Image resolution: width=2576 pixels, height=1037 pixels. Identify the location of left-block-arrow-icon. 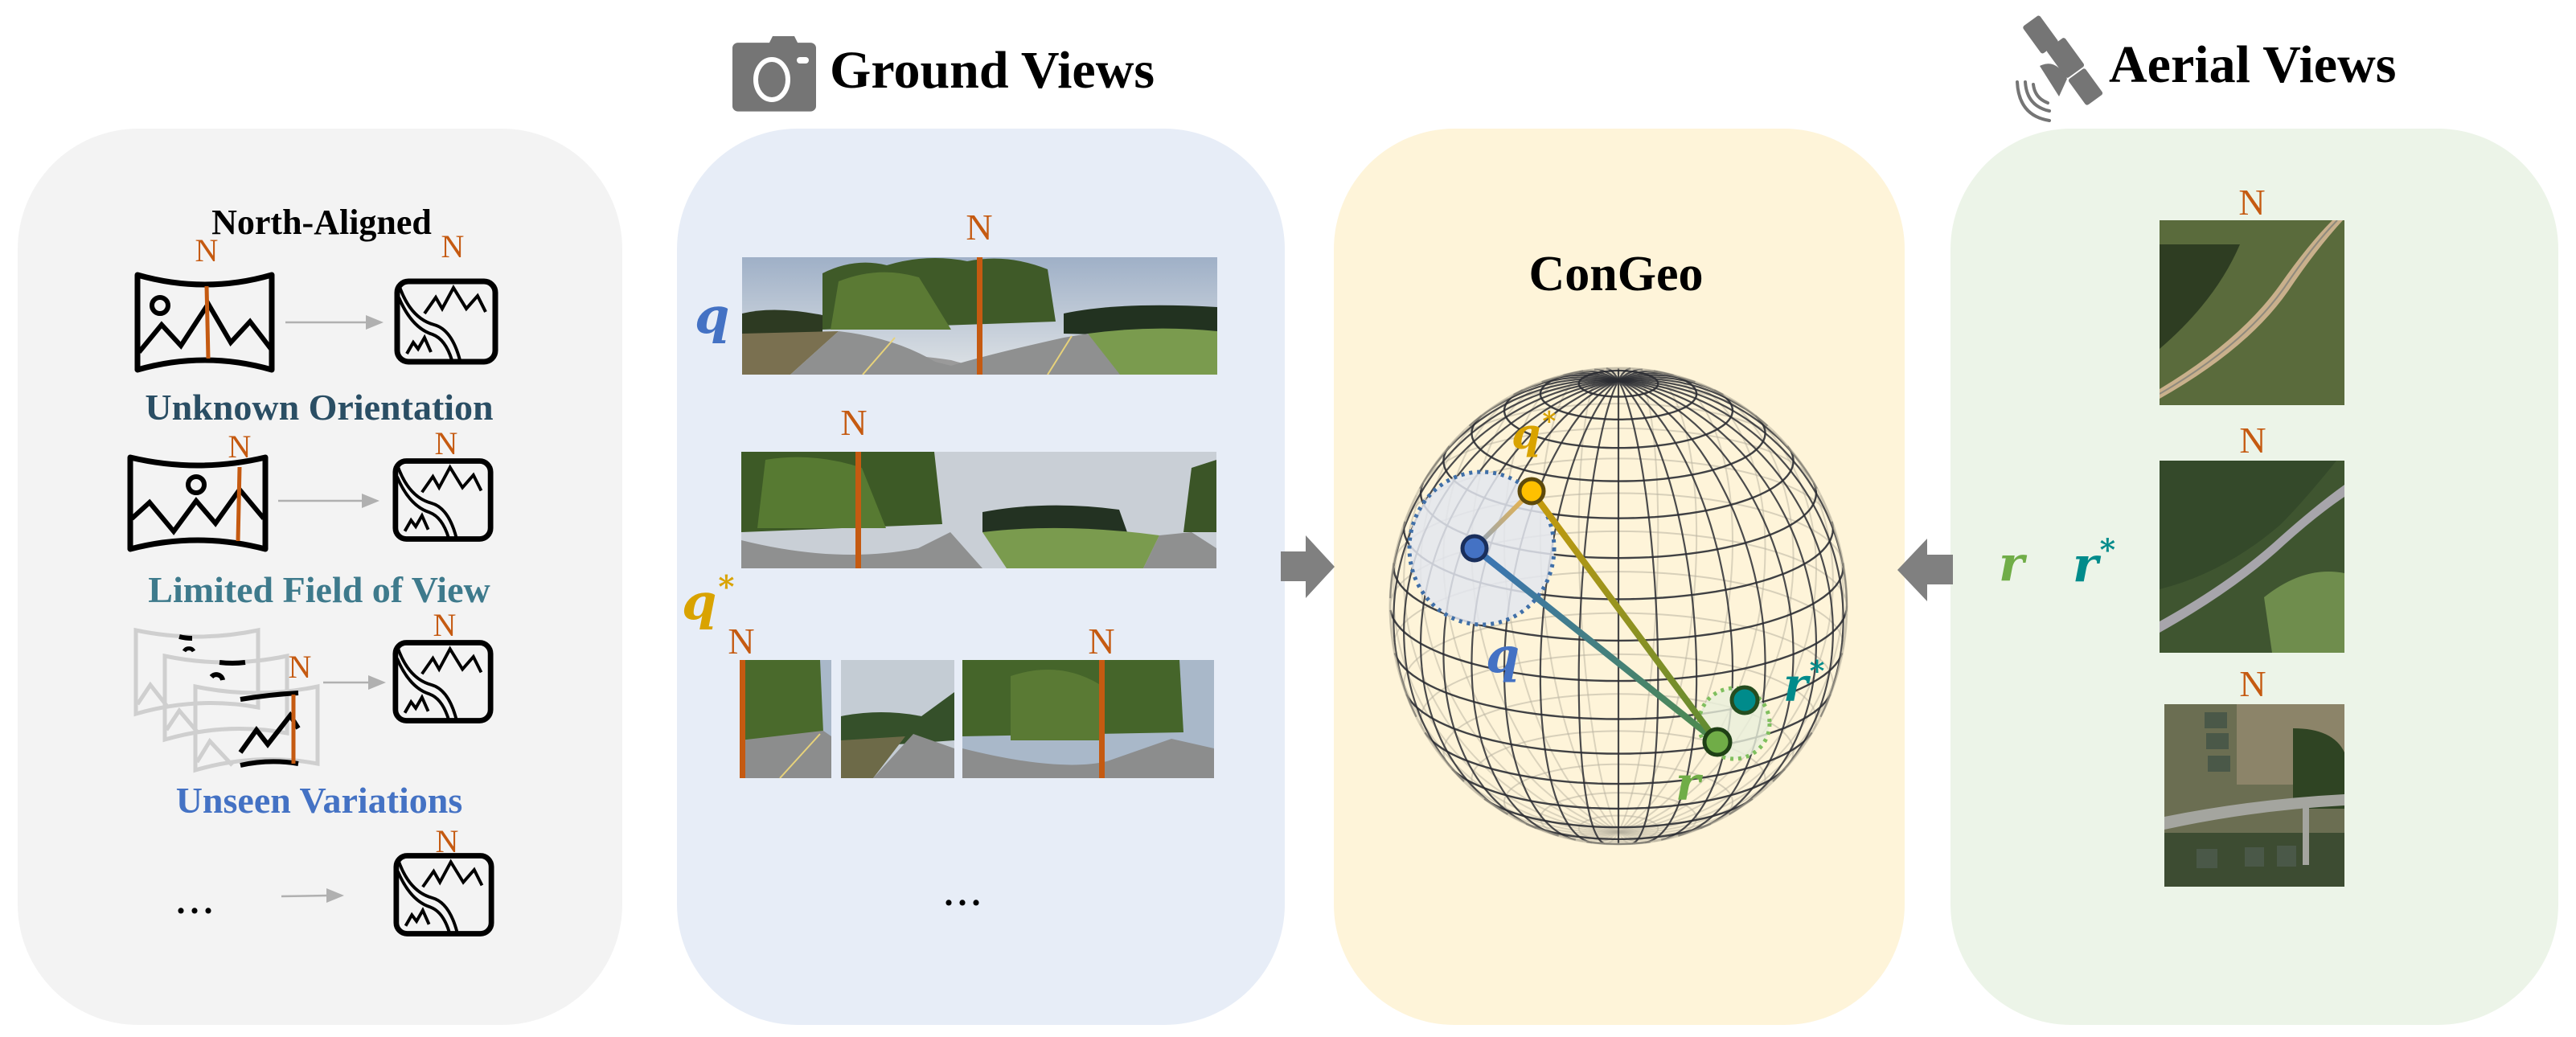
(1925, 570).